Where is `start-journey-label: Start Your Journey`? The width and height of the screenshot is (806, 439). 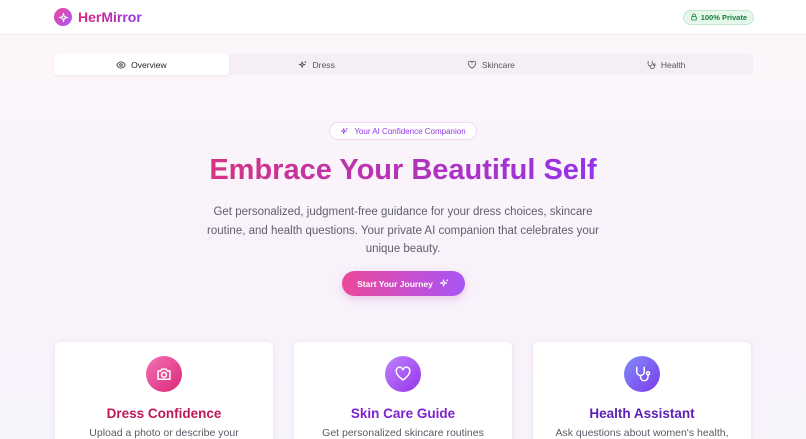 start-journey-label: Start Your Journey is located at coordinates (395, 283).